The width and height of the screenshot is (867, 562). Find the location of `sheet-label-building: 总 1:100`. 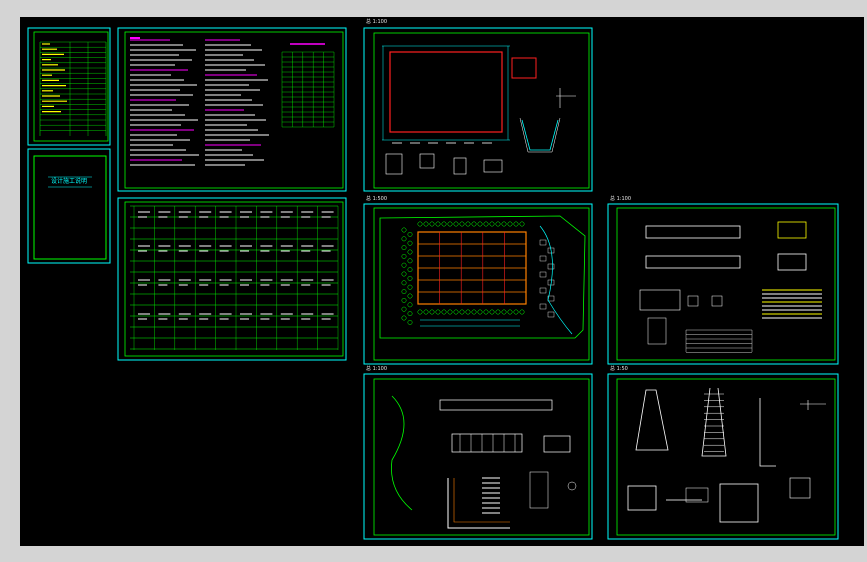

sheet-label-building: 总 1:100 is located at coordinates (620, 199).